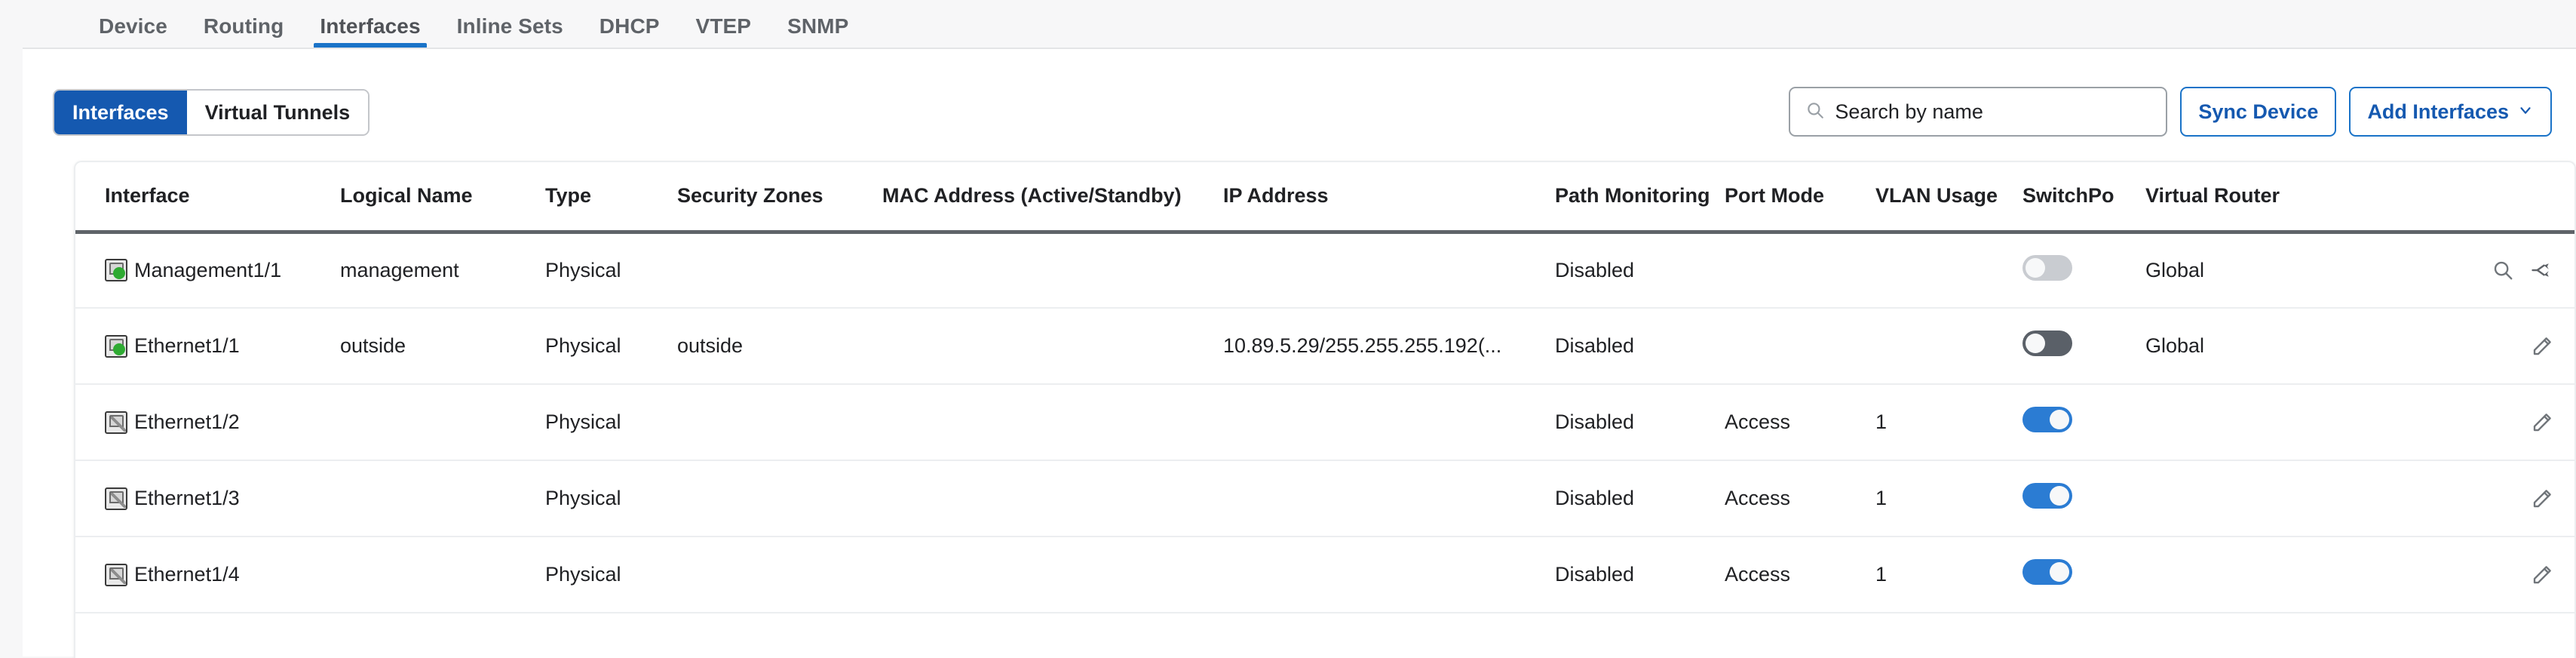 The image size is (2576, 658). I want to click on cell-vlan-usage: 1, so click(1944, 422).